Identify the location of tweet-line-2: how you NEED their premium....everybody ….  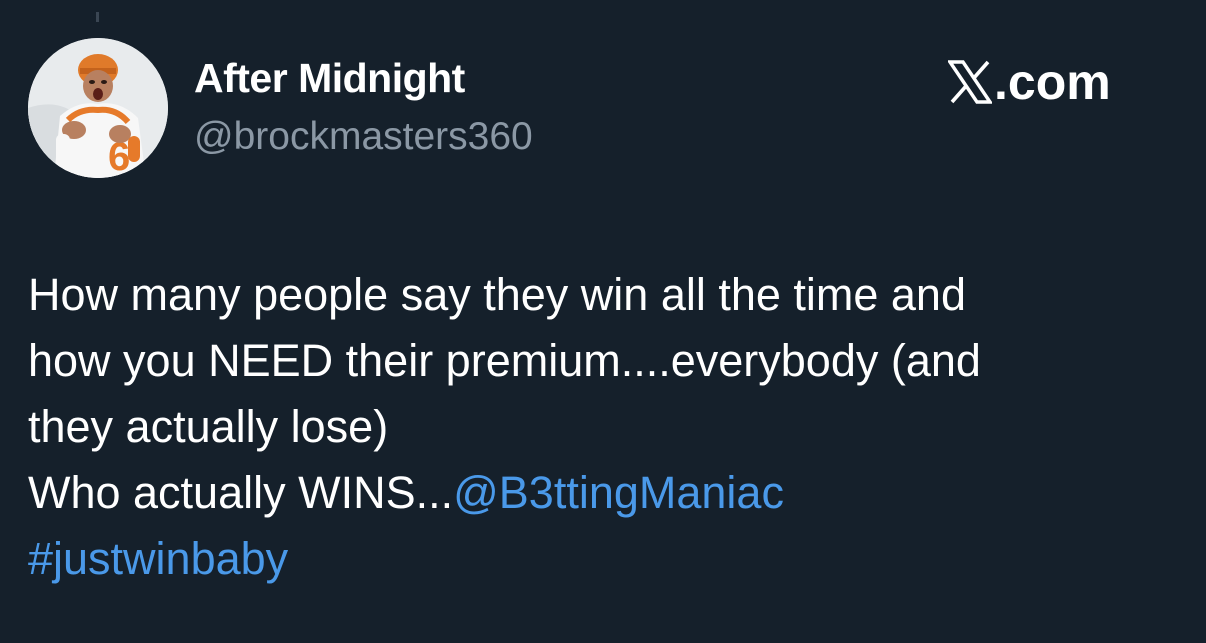
(504, 360).